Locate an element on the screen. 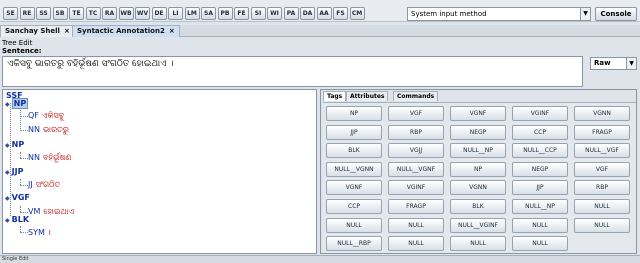 The width and height of the screenshot is (640, 263). tag-button-null-rbp: NULL__RBP is located at coordinates (354, 244).